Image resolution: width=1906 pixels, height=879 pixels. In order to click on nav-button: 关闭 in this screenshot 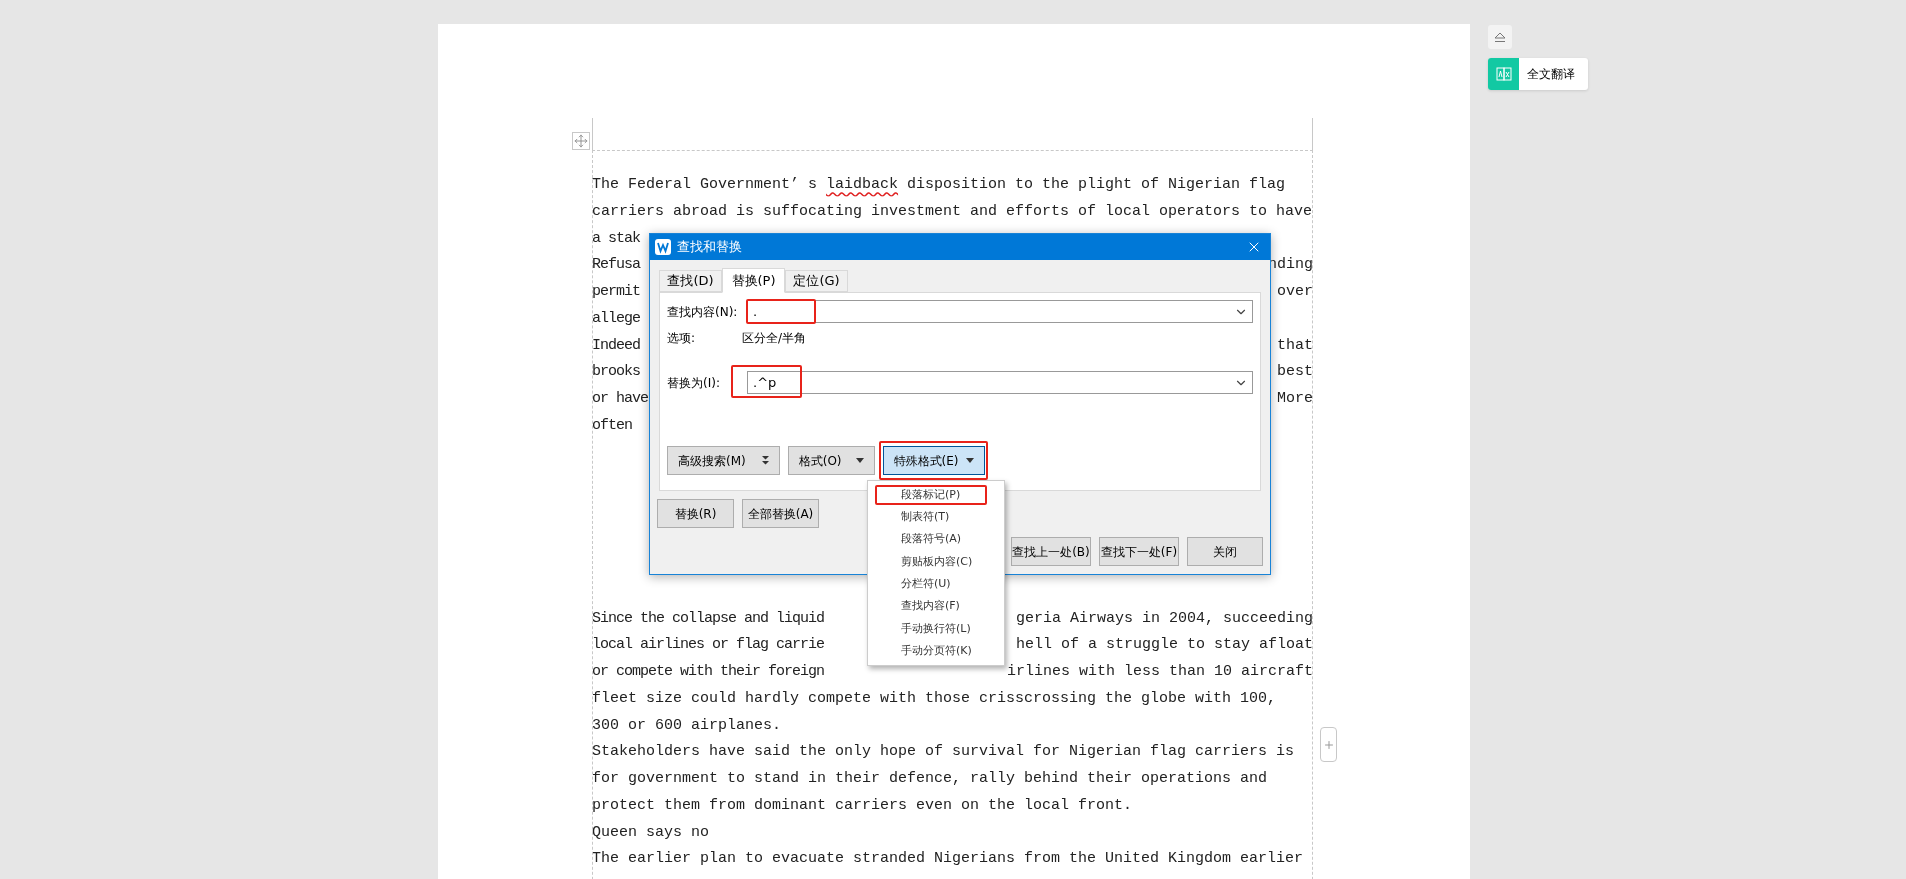, I will do `click(1225, 551)`.